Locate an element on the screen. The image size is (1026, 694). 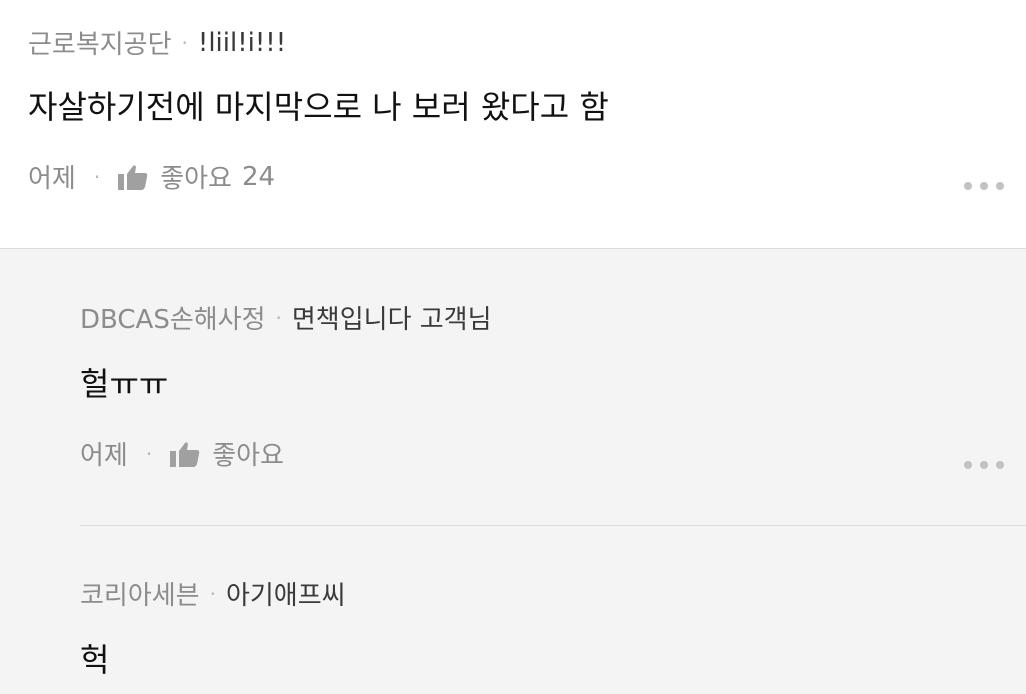
comment-subname: !liil!i!!! is located at coordinates (242, 42).